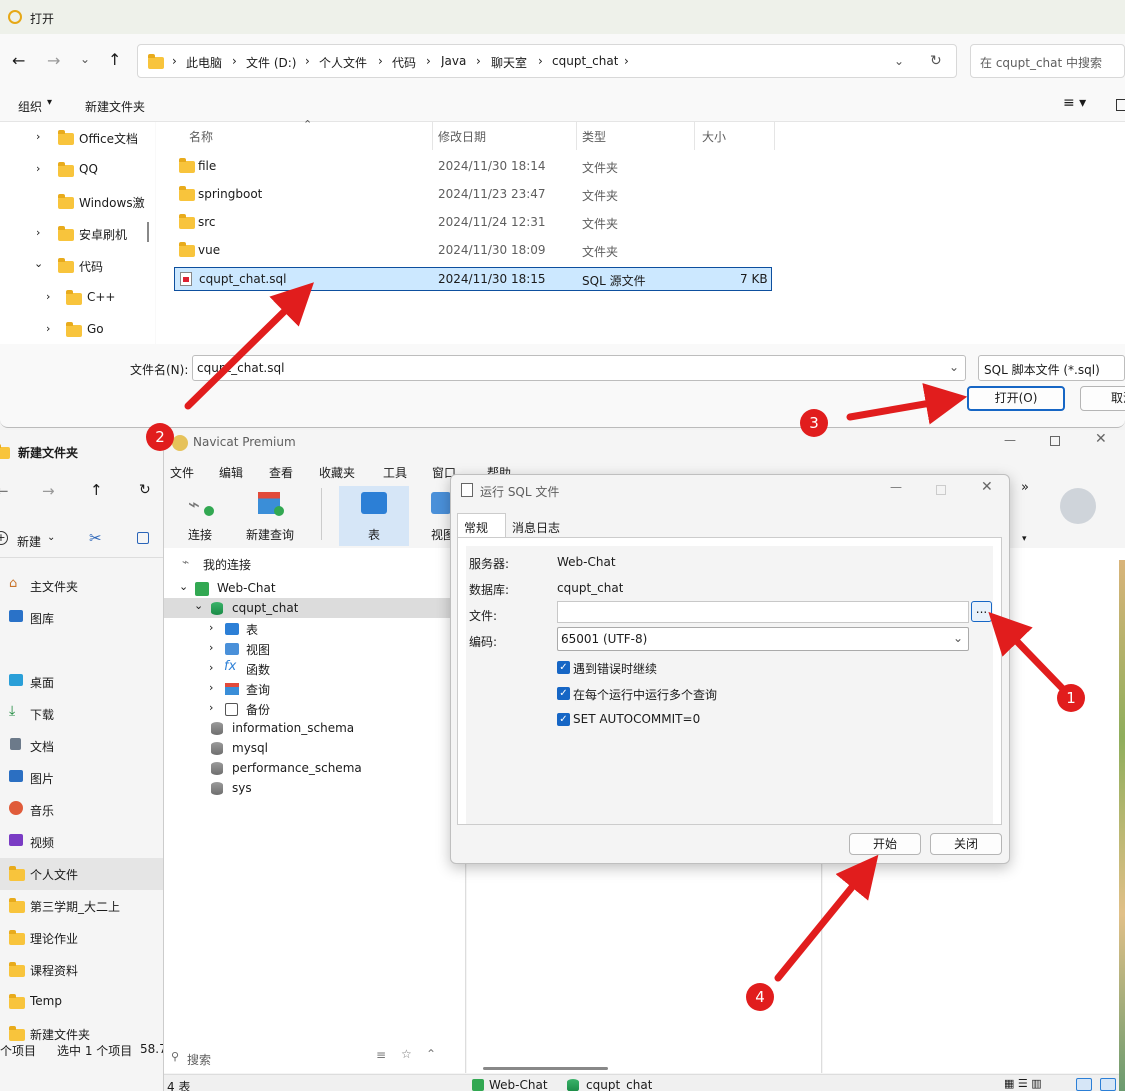 This screenshot has width=1125, height=1091. I want to click on annotation-badge-4: 4, so click(760, 997).